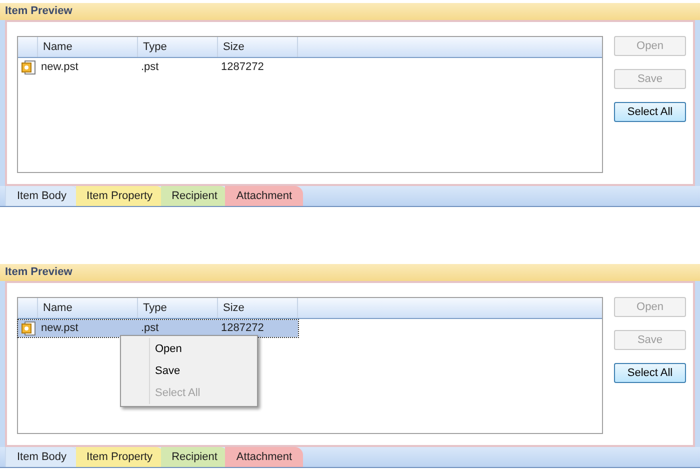 Image resolution: width=700 pixels, height=474 pixels. What do you see at coordinates (189, 349) in the screenshot?
I see `menu-item: Open` at bounding box center [189, 349].